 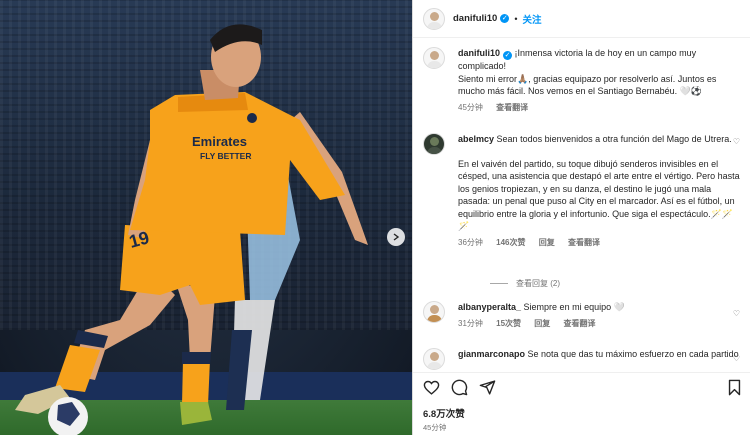 I want to click on comment-username: gianmarconapo, so click(x=491, y=354).